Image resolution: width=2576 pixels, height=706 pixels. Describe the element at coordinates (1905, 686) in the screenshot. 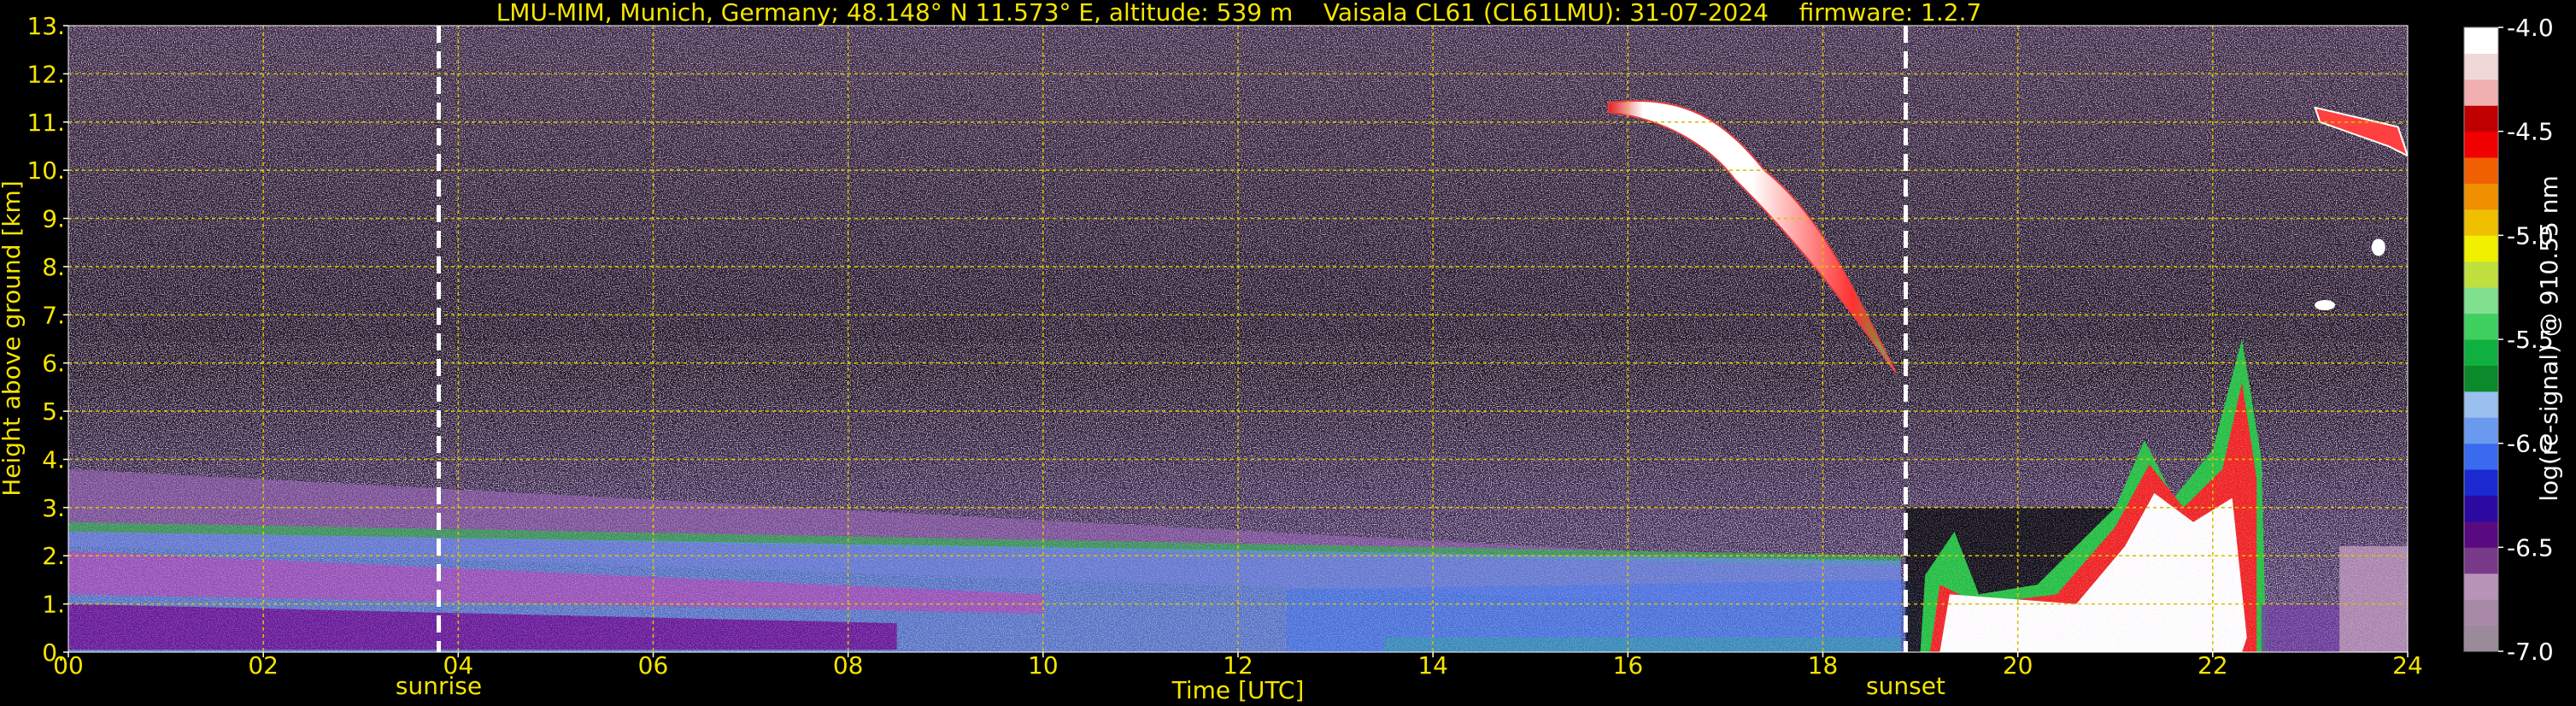

I see `sunset-label: sunset` at that location.